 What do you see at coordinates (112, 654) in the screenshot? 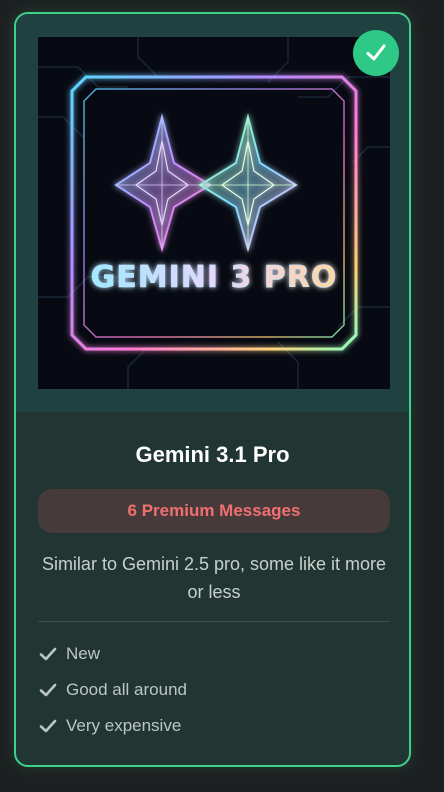
I see `feature-item: New` at bounding box center [112, 654].